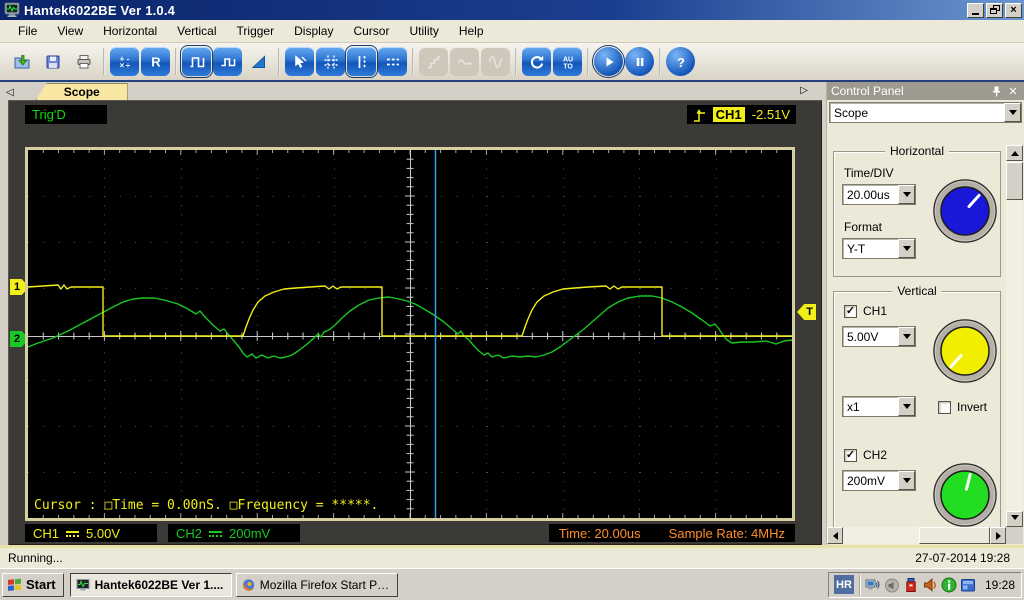  What do you see at coordinates (313, 31) in the screenshot?
I see `menu-display: Display` at bounding box center [313, 31].